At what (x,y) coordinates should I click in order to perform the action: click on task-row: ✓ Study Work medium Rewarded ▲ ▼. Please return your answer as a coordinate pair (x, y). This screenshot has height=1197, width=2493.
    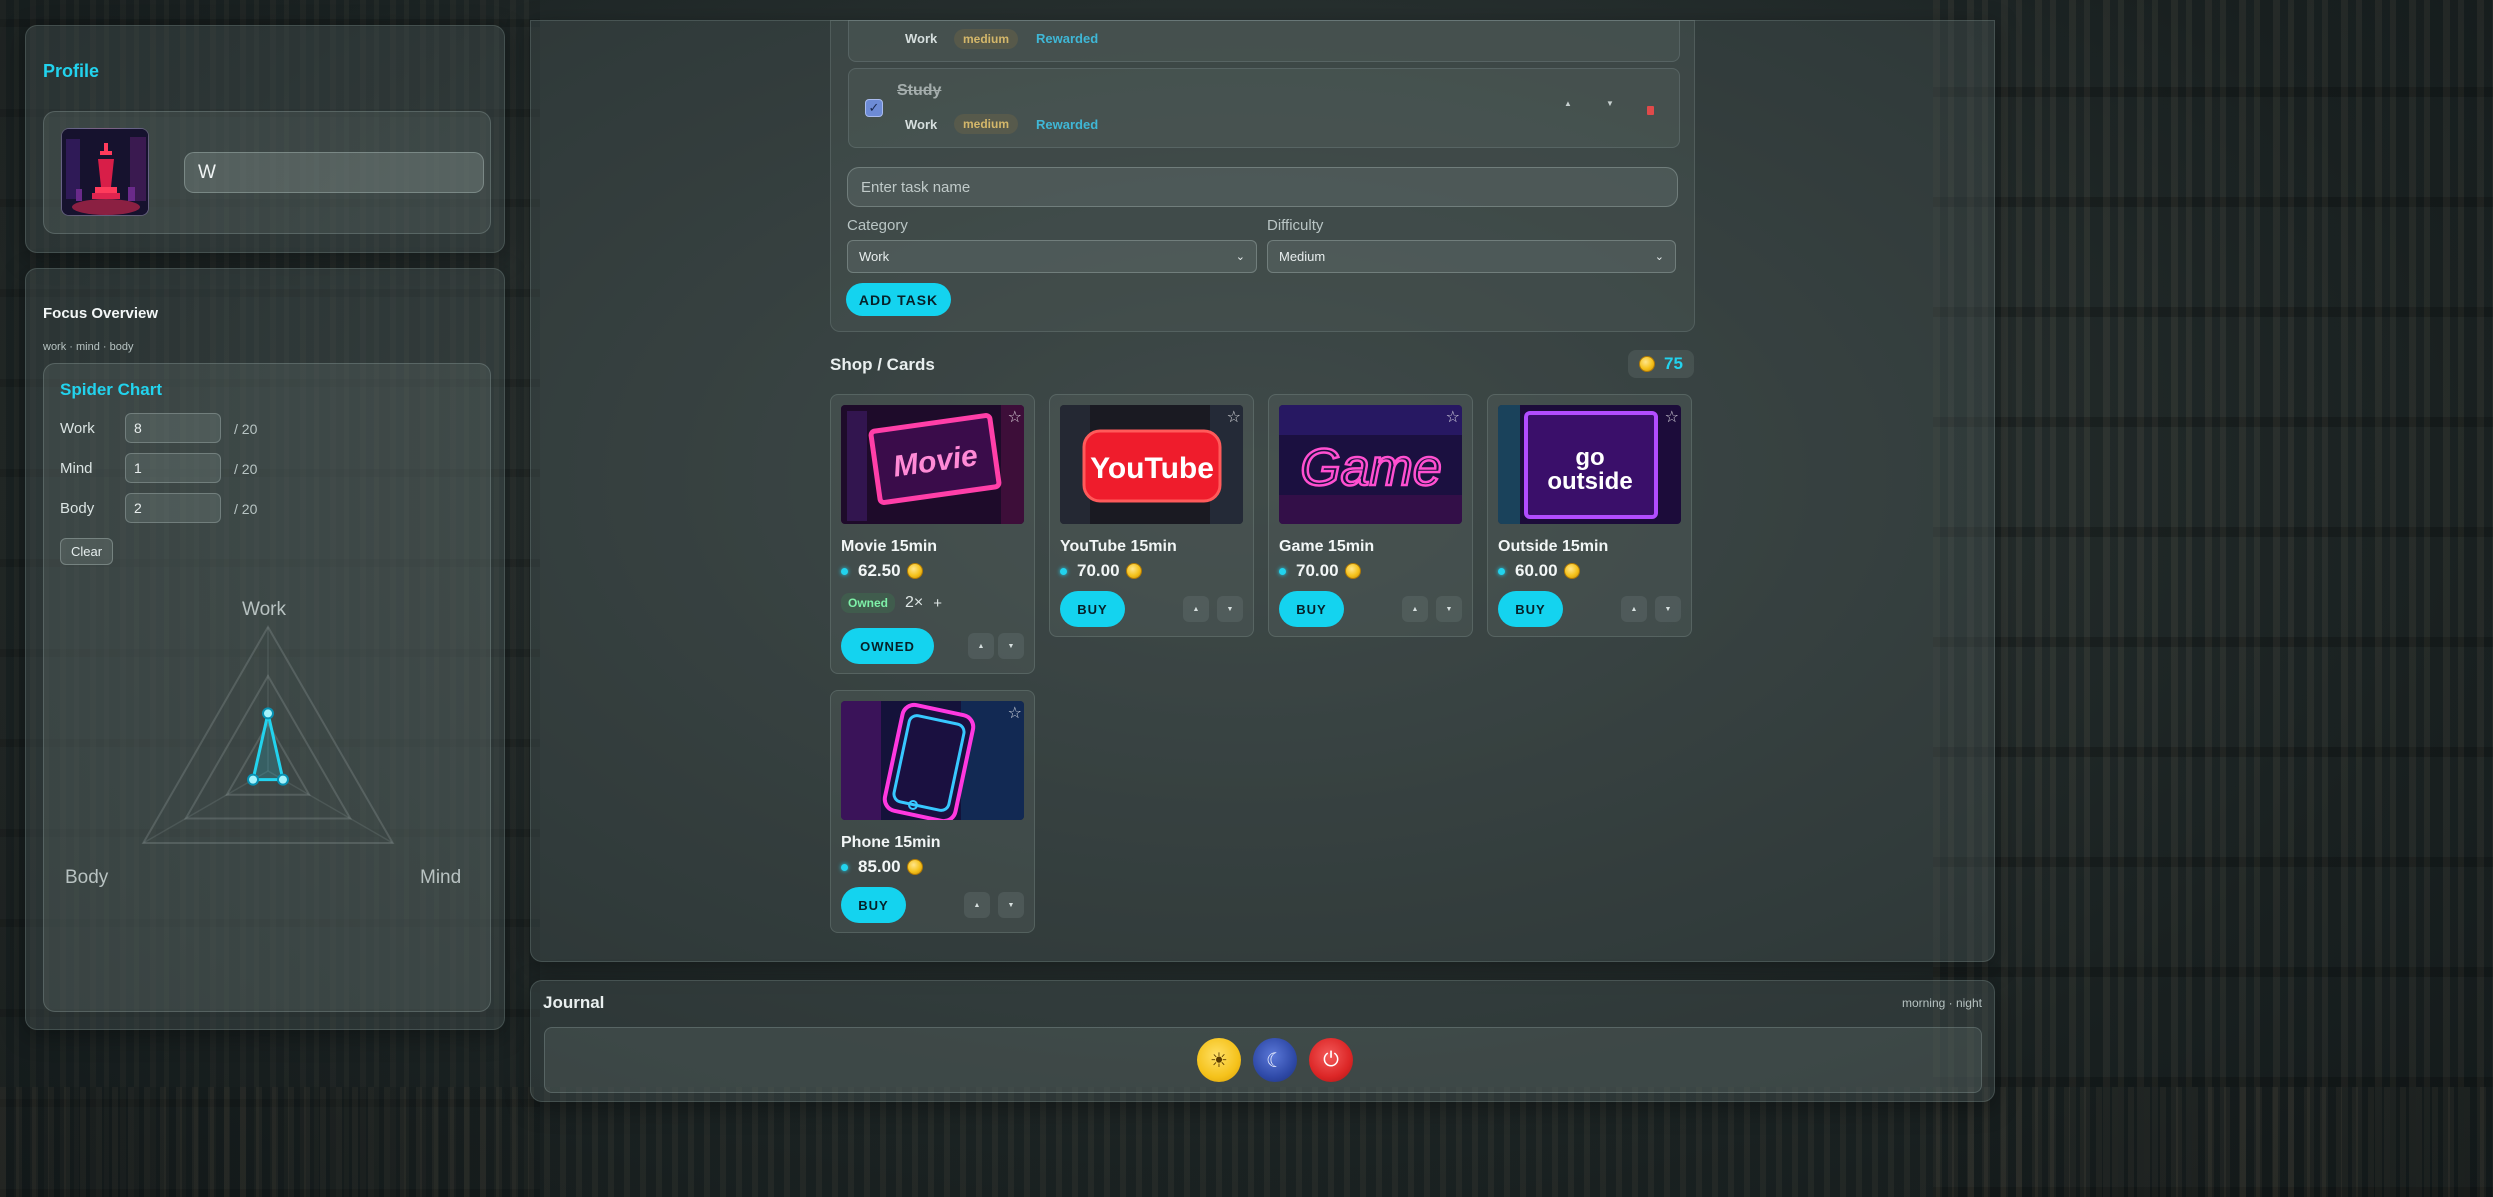
    Looking at the image, I should click on (1264, 108).